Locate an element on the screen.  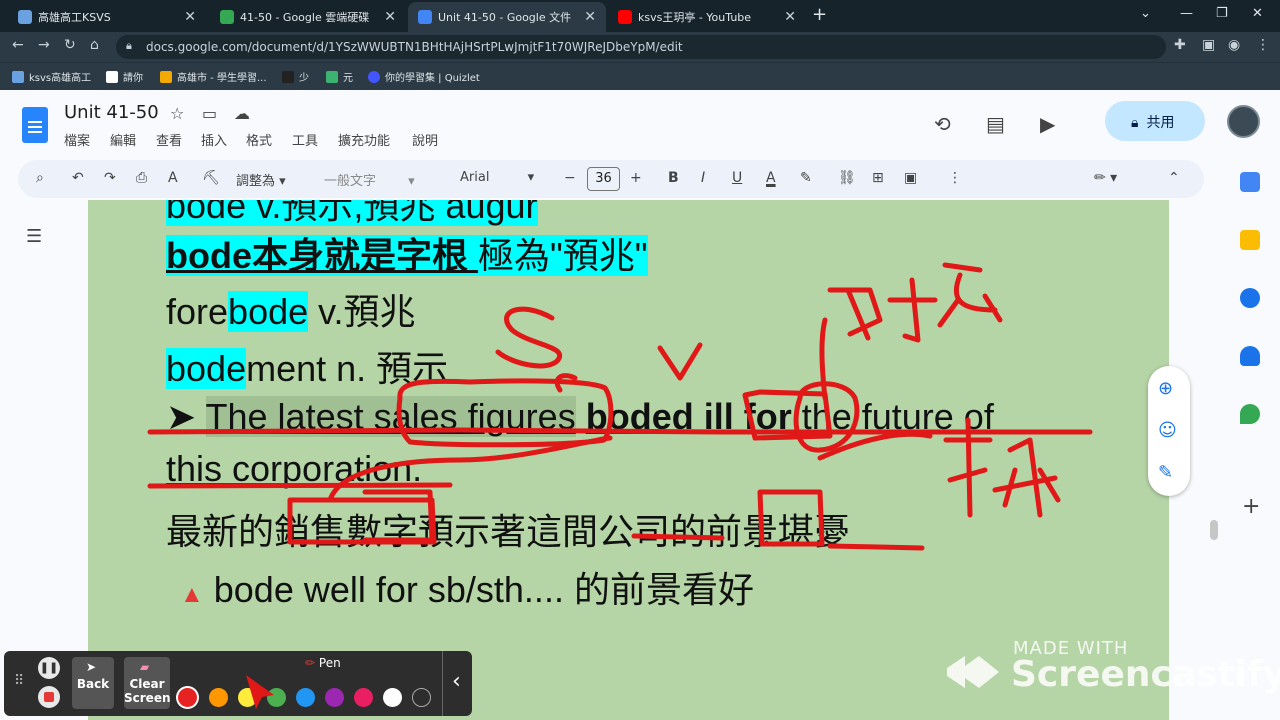
suggest-edits-icon: ✎ is located at coordinates (1165, 472).